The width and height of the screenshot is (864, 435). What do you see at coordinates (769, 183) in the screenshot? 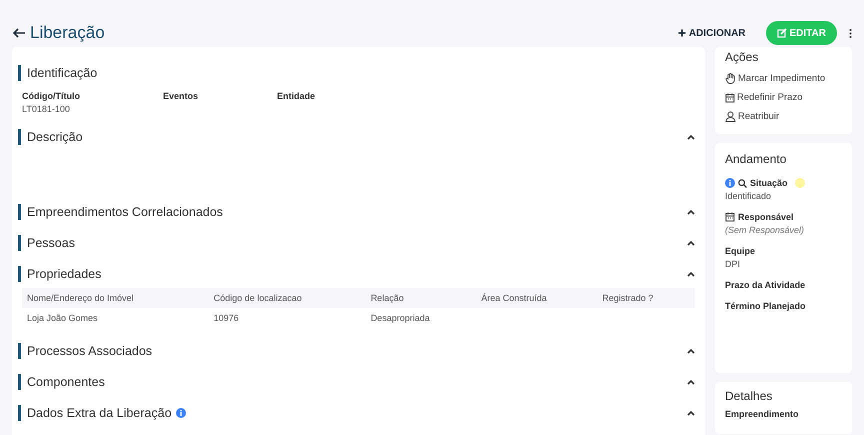
I see `field-label: Situação` at bounding box center [769, 183].